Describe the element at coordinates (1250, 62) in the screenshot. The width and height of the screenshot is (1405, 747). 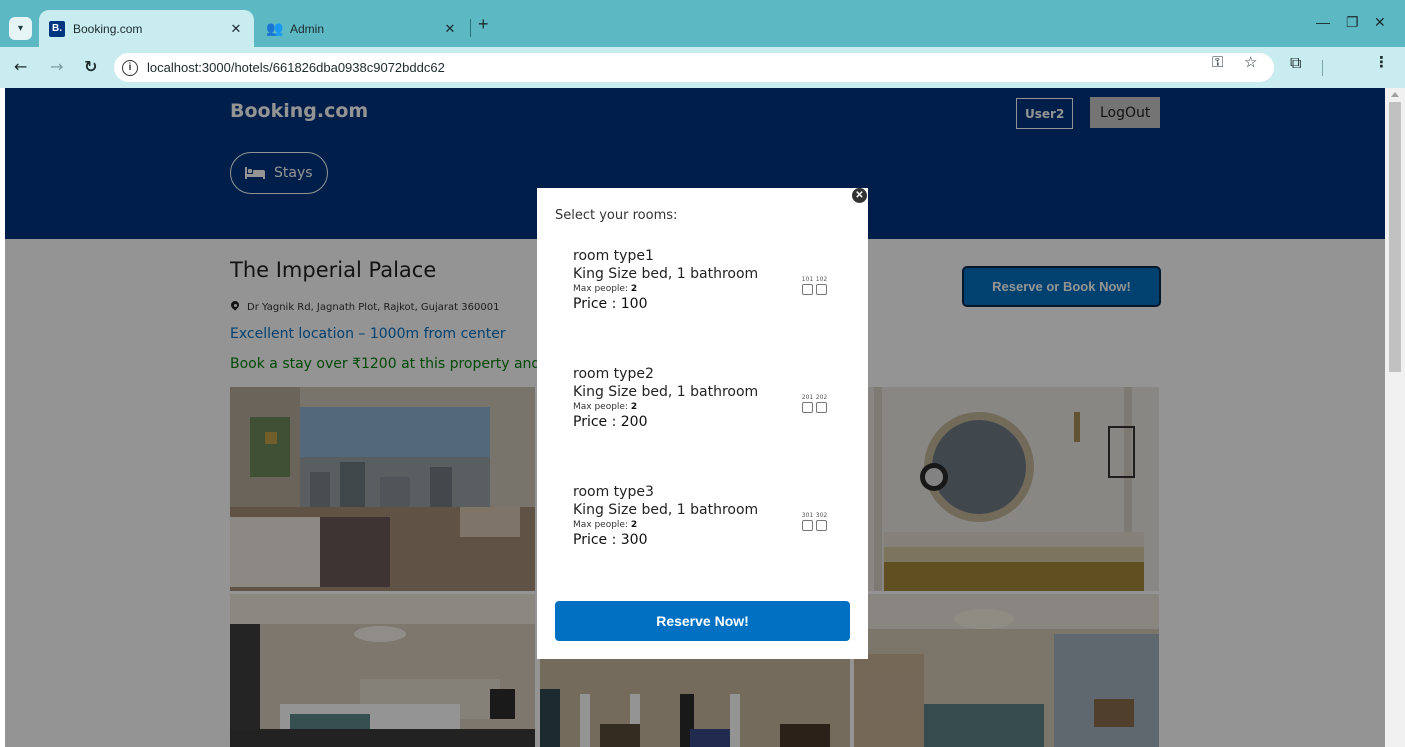
I see `bookmark-star-icon: ☆` at that location.